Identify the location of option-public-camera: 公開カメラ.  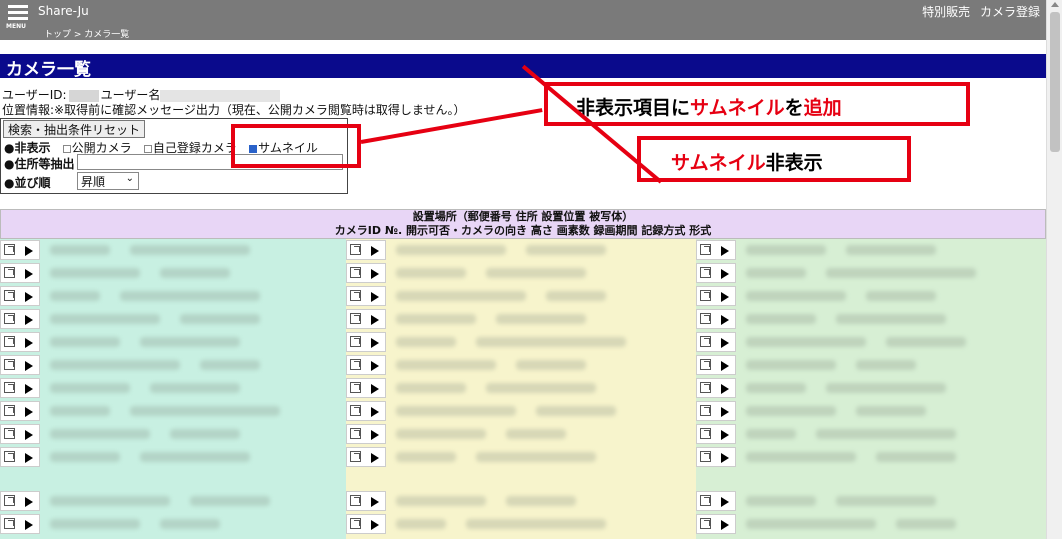
(97, 148).